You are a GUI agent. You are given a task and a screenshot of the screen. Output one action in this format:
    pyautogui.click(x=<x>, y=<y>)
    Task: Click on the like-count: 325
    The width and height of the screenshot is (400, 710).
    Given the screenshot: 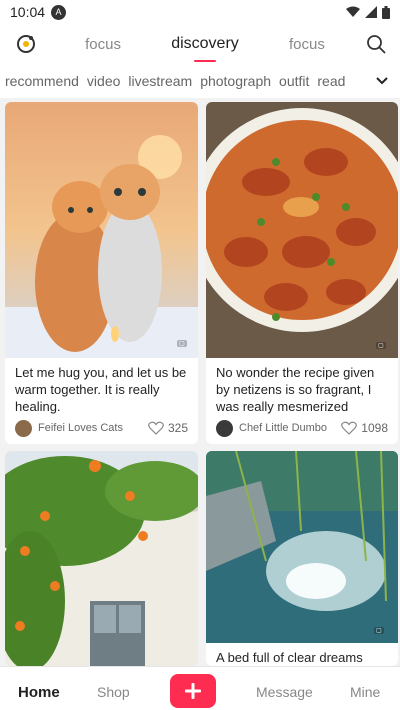 What is the action you would take?
    pyautogui.click(x=177, y=428)
    